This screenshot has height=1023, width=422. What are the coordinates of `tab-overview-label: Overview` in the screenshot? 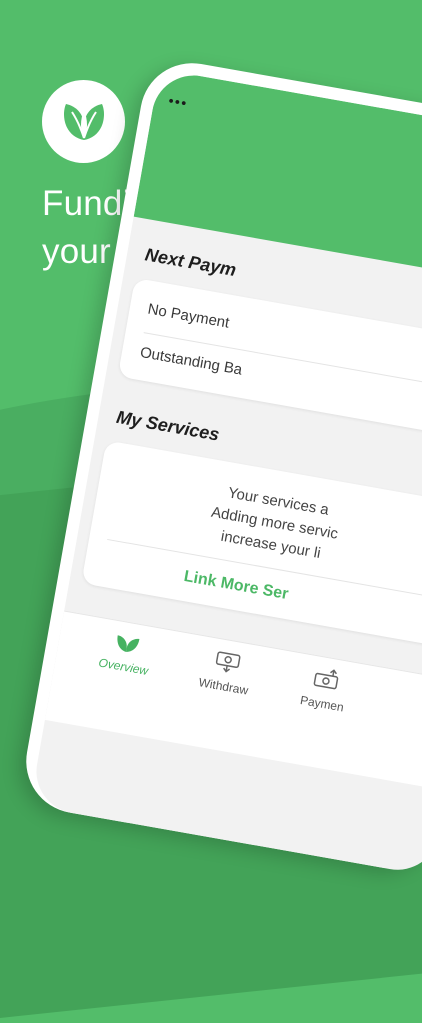 It's located at (123, 666).